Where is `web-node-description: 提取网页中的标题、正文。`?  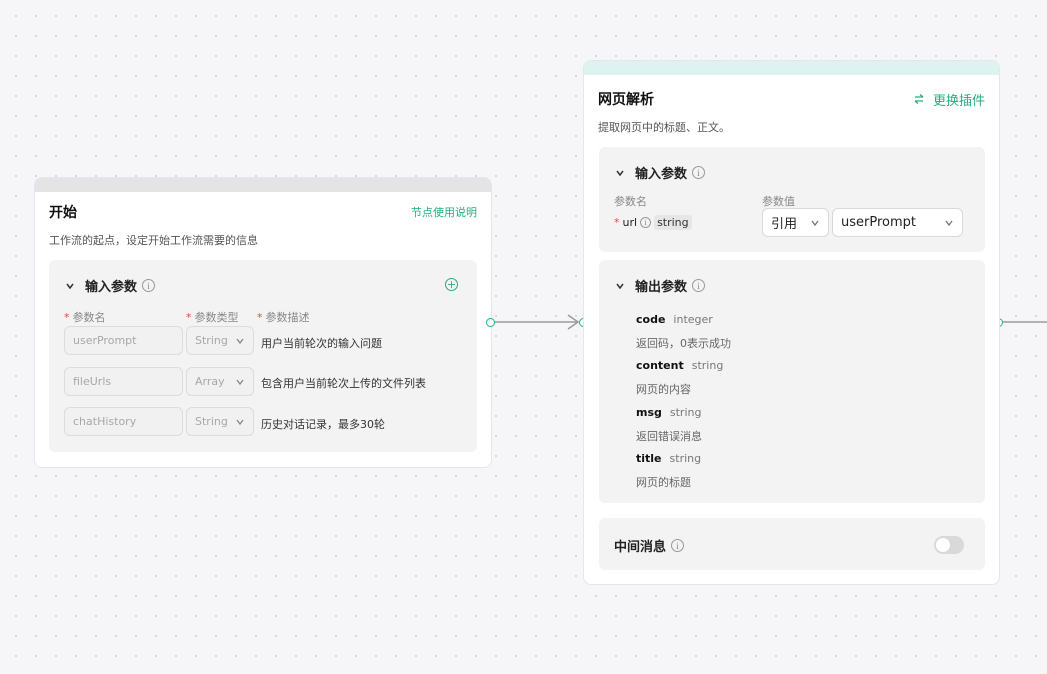
web-node-description: 提取网页中的标题、正文。 is located at coordinates (664, 127).